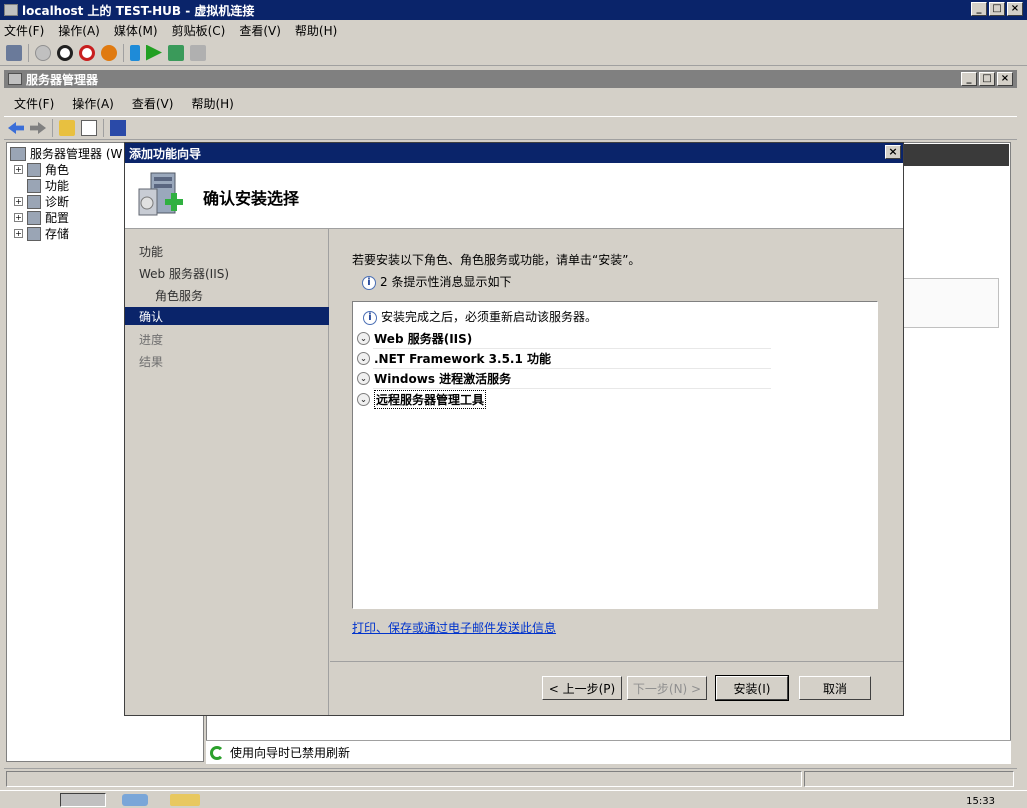 The image size is (1027, 808). Describe the element at coordinates (34, 233) in the screenshot. I see `storage-icon` at that location.